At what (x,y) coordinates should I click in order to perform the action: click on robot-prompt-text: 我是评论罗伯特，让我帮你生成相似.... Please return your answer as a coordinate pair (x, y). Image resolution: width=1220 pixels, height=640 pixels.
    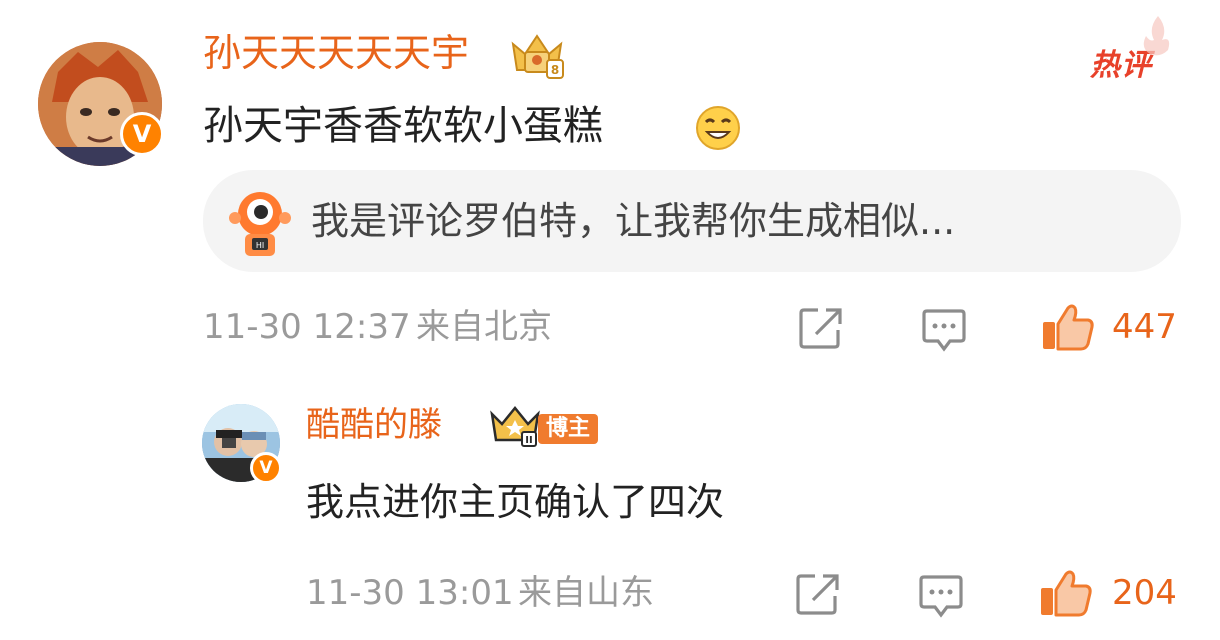
    Looking at the image, I should click on (633, 221).